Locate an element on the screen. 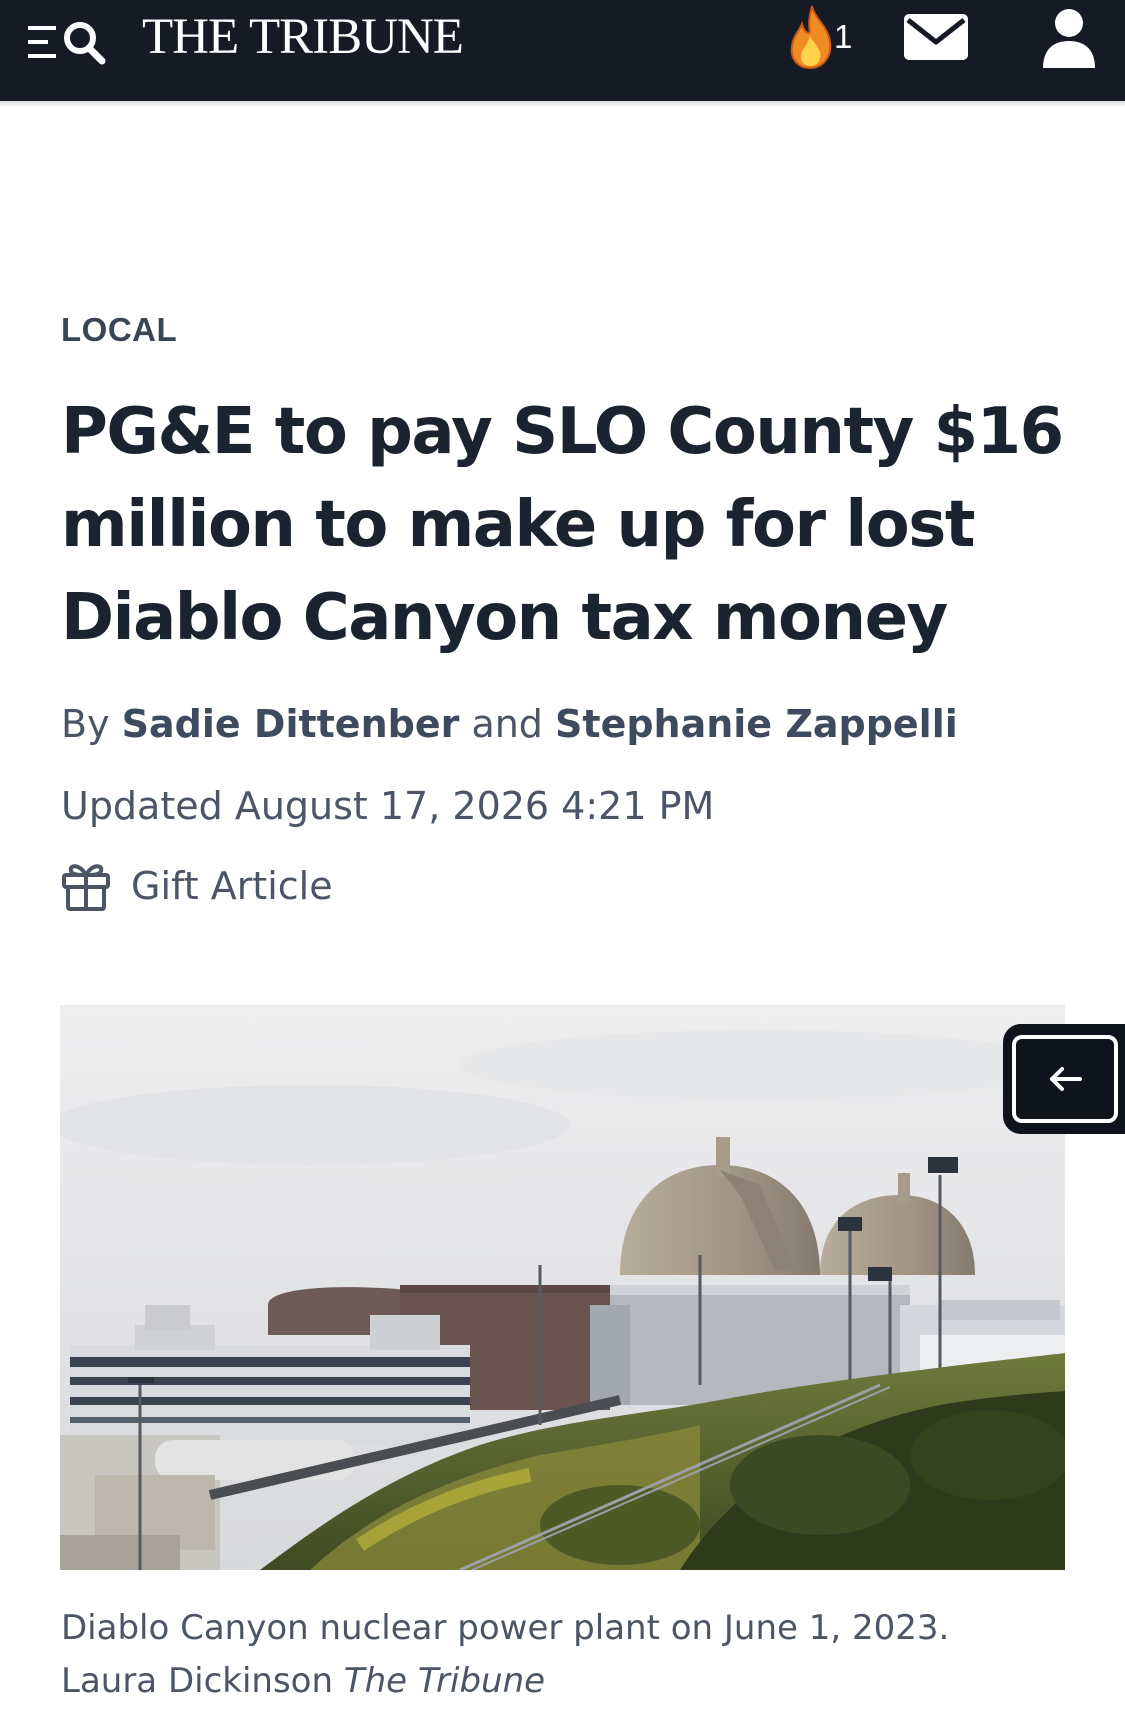  flame-icon is located at coordinates (811, 37).